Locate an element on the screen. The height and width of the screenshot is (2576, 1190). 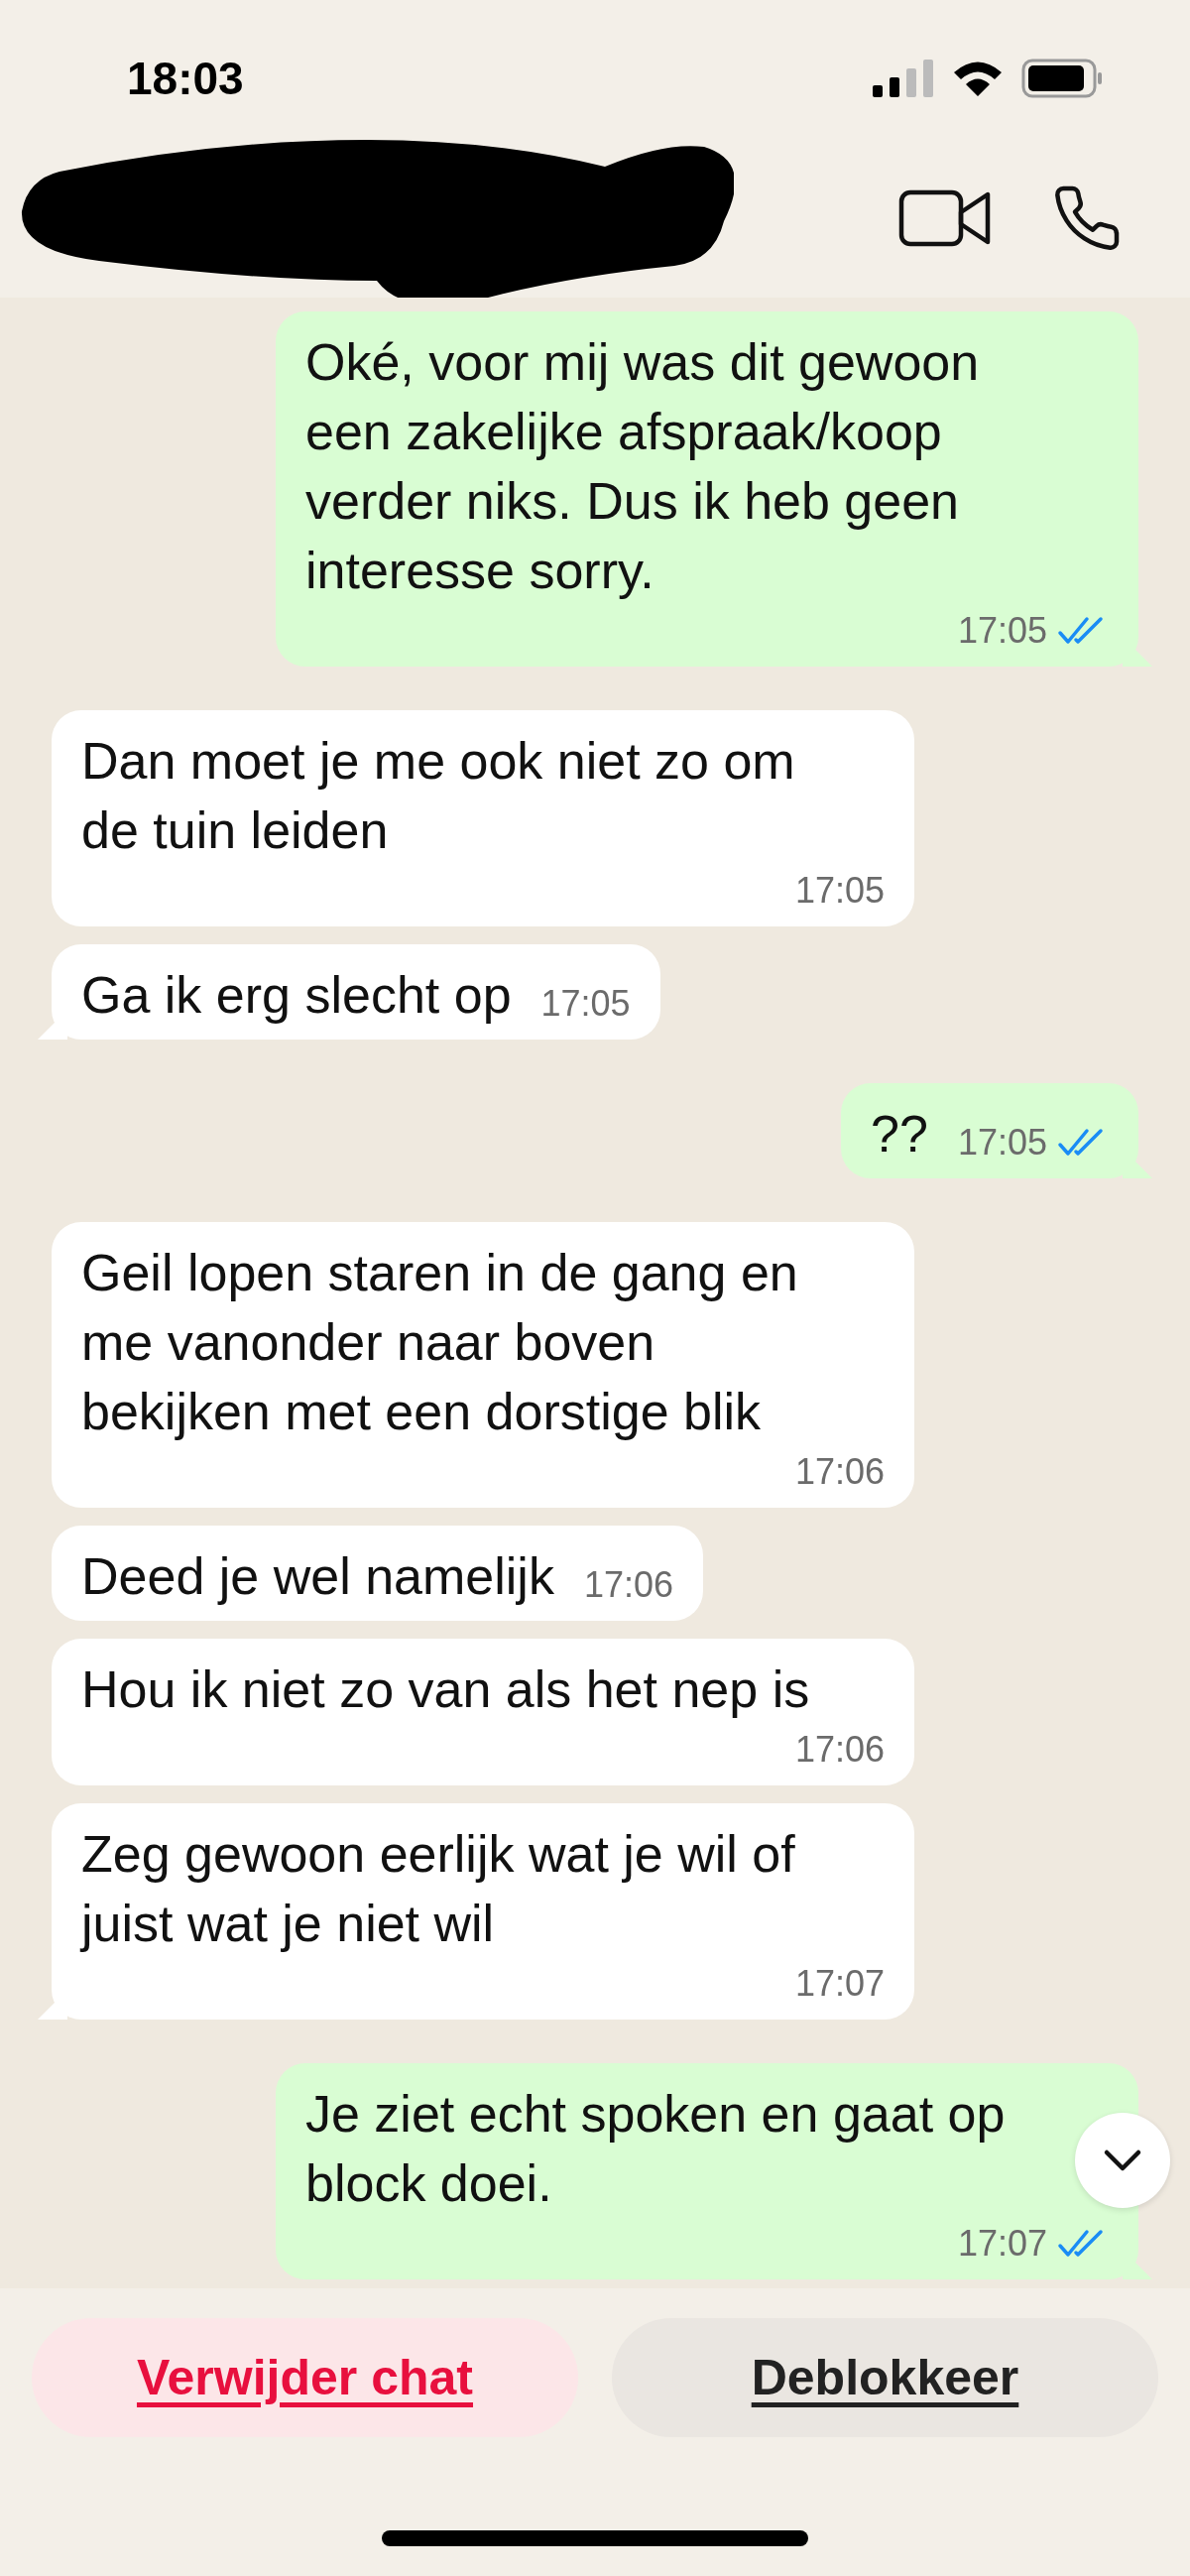
message-text: ?? is located at coordinates (899, 1134).